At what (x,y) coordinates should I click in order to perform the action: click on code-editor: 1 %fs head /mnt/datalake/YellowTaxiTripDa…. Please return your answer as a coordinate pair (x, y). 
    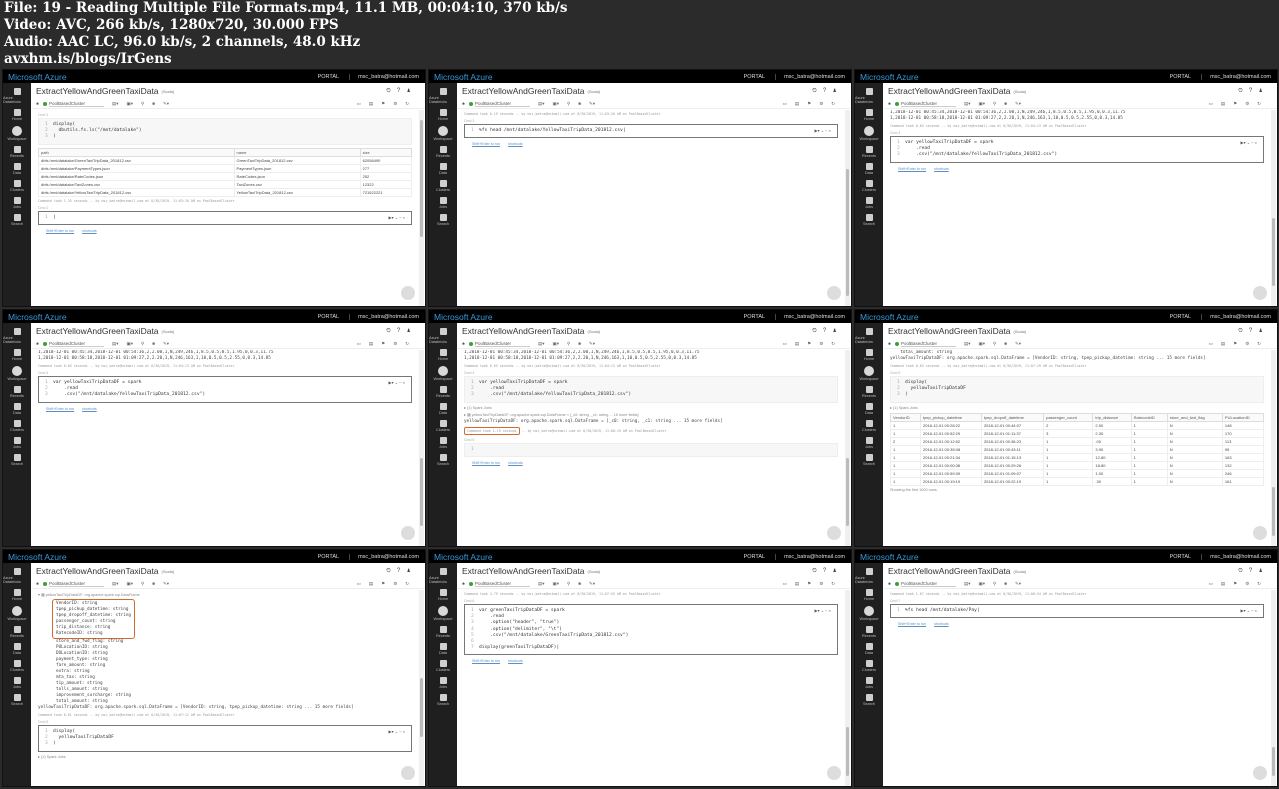
    Looking at the image, I should click on (651, 131).